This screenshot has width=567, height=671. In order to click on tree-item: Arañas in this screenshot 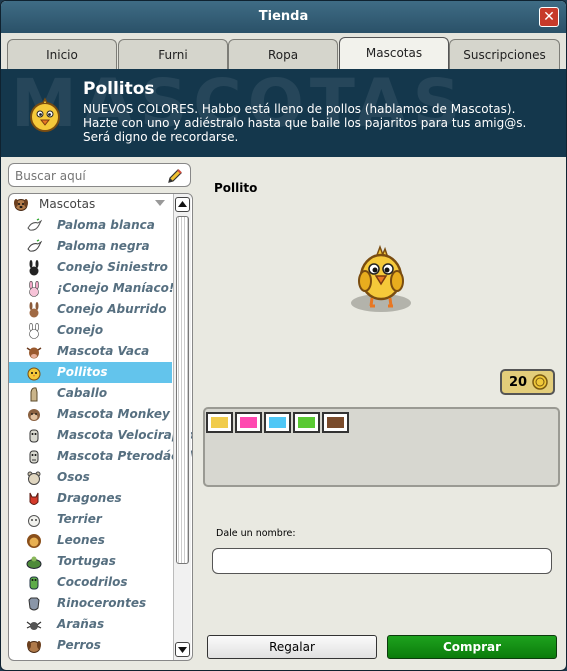, I will do `click(90, 624)`.